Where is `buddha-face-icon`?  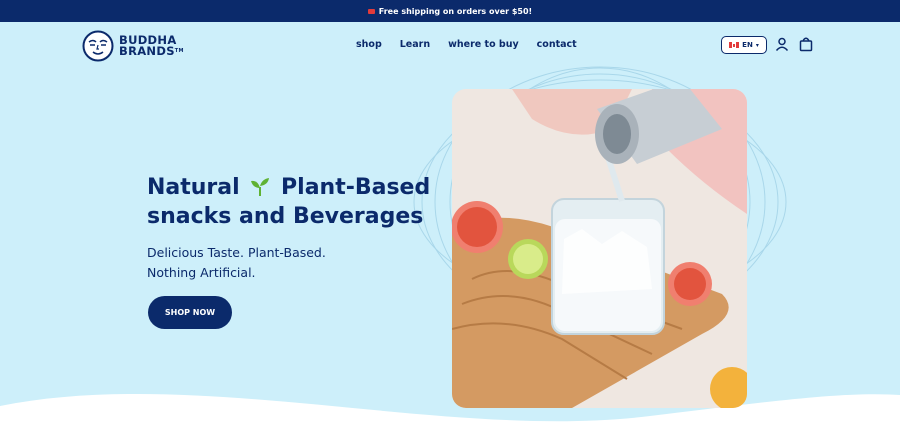
buddha-face-icon is located at coordinates (98, 46).